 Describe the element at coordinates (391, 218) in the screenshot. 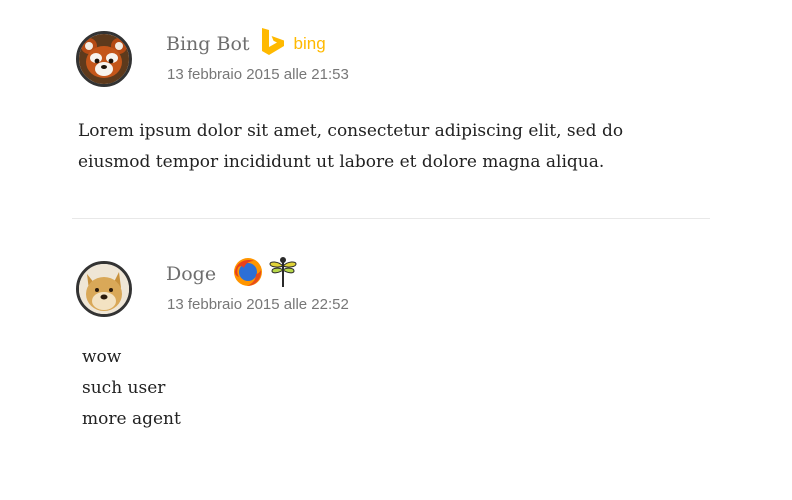

I see `comment-divider` at that location.